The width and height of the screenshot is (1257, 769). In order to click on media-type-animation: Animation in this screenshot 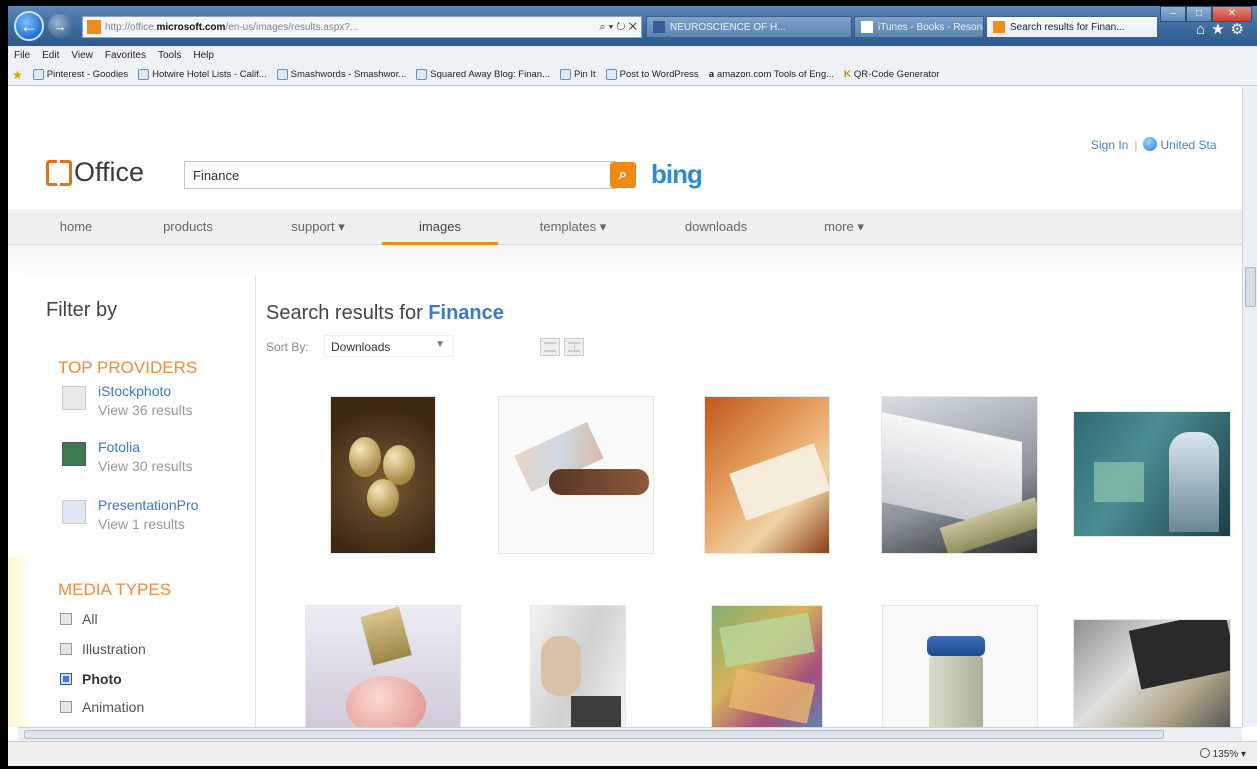, I will do `click(102, 707)`.